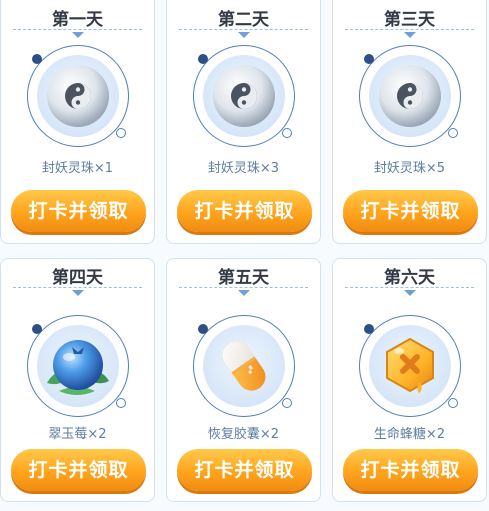 This screenshot has width=489, height=511. I want to click on blueberry-icon, so click(78, 367).